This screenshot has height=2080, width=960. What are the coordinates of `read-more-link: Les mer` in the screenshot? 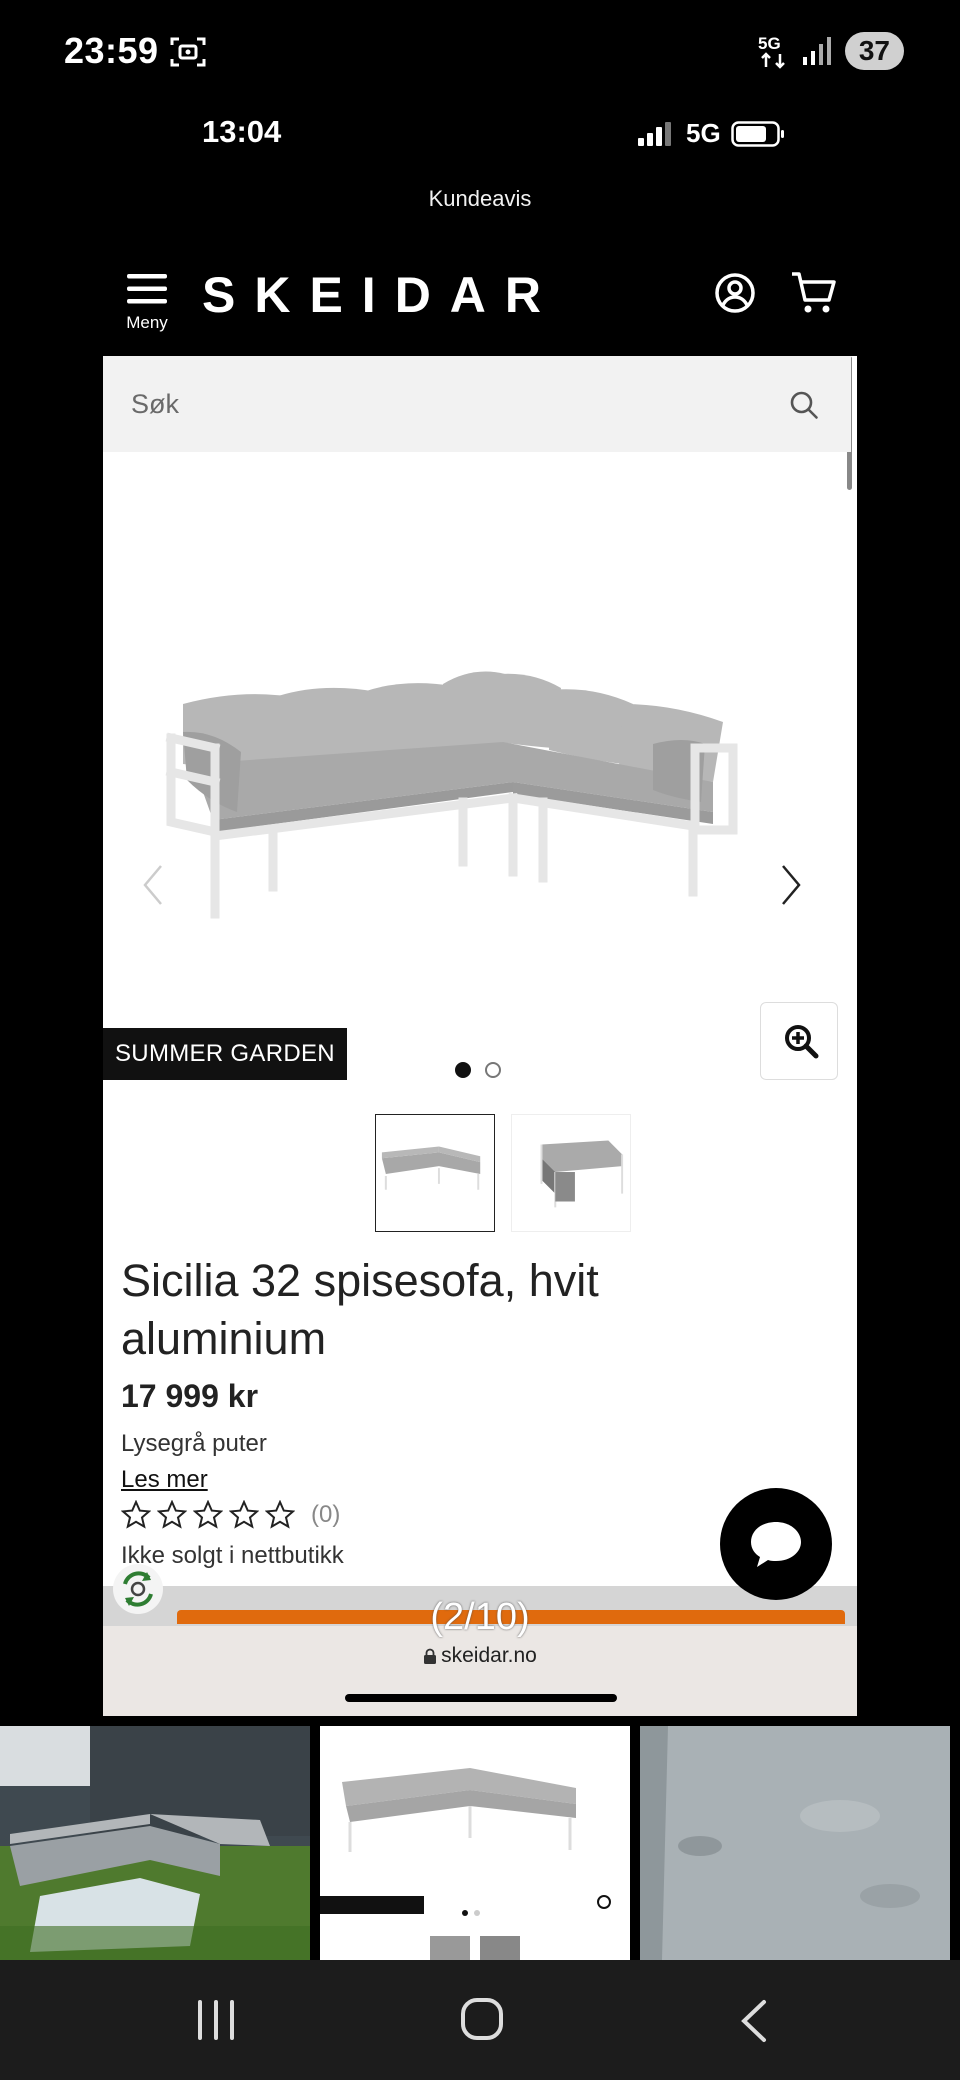 It's located at (164, 1480).